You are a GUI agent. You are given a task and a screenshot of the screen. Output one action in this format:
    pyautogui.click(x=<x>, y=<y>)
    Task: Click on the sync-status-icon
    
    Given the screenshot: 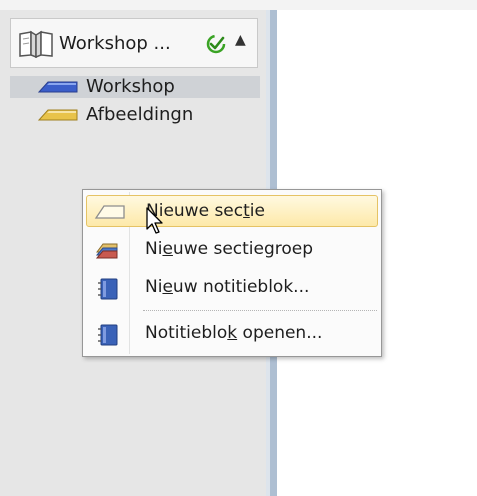 What is the action you would take?
    pyautogui.click(x=216, y=46)
    